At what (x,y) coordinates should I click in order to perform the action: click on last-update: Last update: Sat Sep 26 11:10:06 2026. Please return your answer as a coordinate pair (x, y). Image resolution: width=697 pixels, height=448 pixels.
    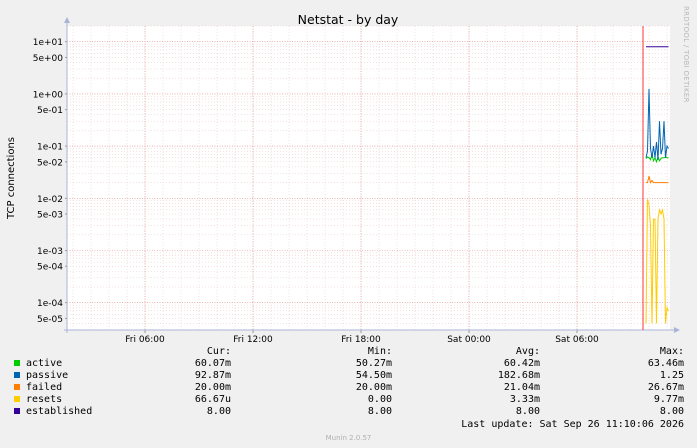
    Looking at the image, I should click on (572, 424).